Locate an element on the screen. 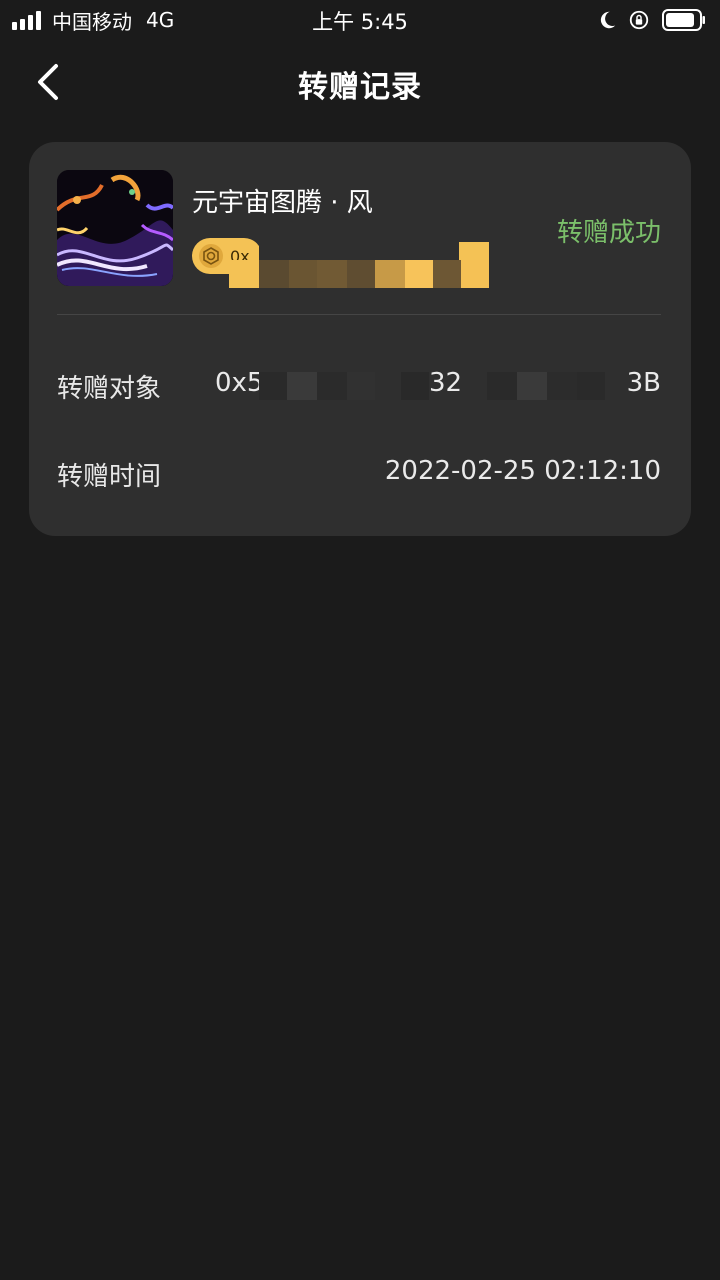 The height and width of the screenshot is (1280, 720). recipient-address: 0x5 32 3B is located at coordinates (438, 388).